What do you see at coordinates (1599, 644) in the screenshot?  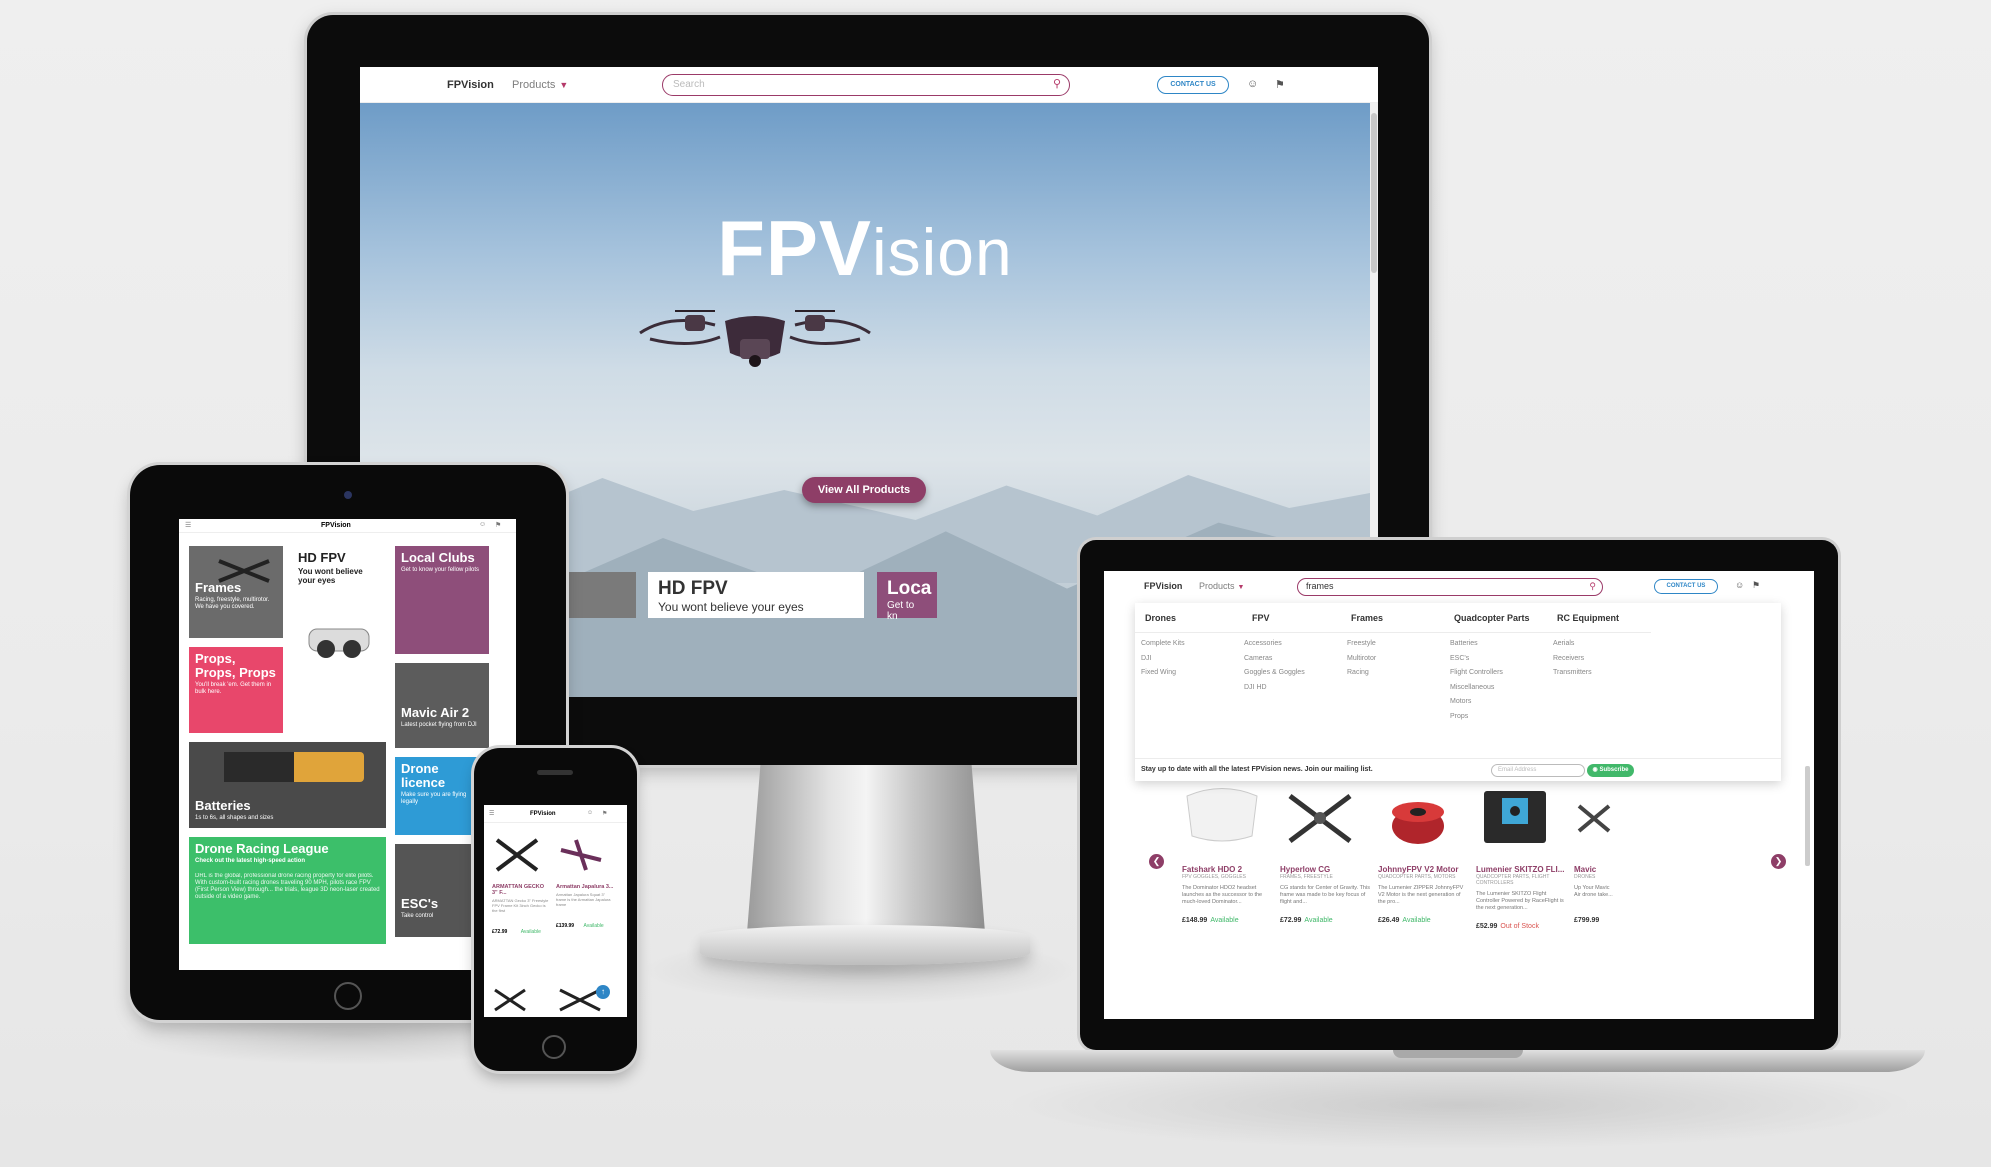 I see `menu-item: Aerials` at bounding box center [1599, 644].